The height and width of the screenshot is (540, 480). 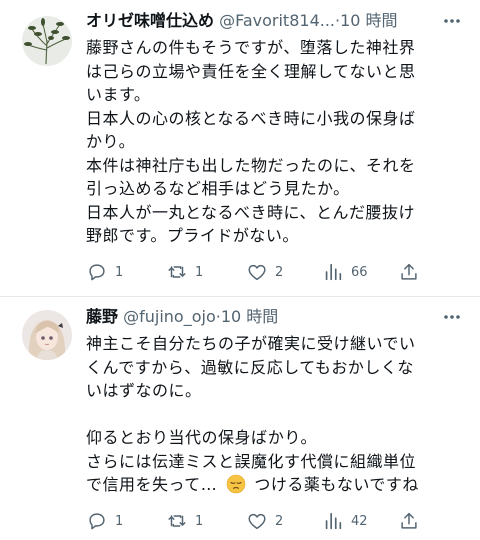 I want to click on action-bar: 1 1 2 42, so click(x=276, y=521).